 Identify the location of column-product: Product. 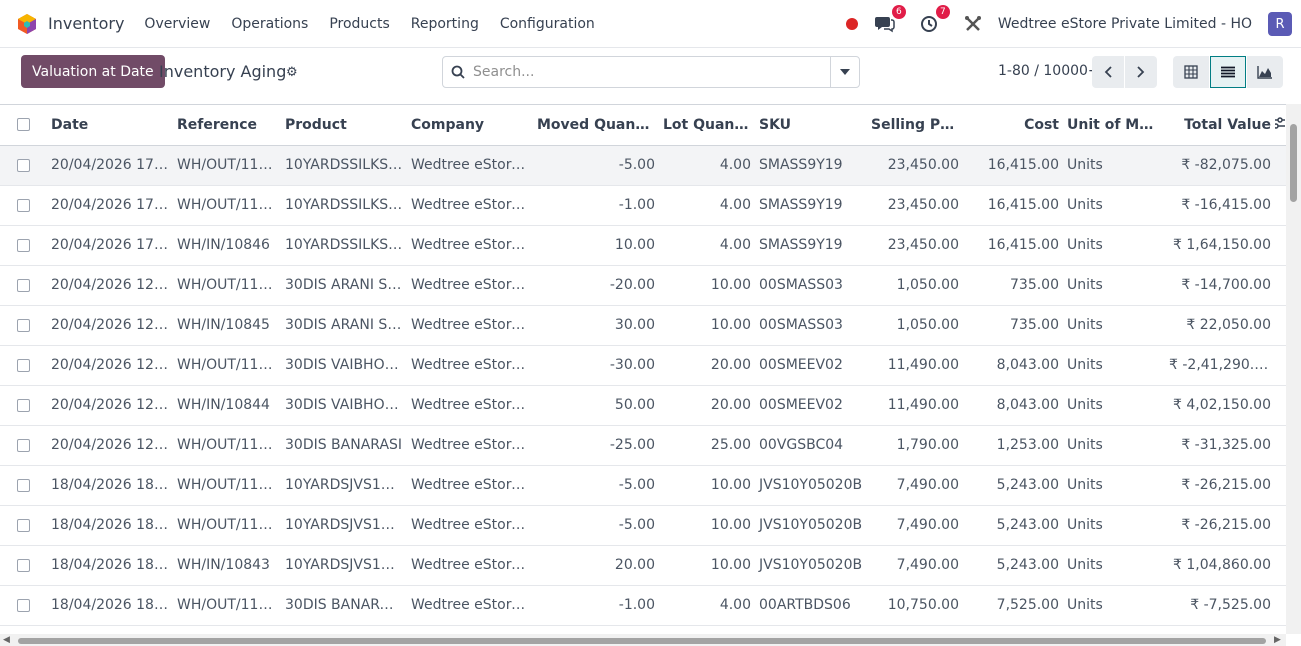
(344, 125).